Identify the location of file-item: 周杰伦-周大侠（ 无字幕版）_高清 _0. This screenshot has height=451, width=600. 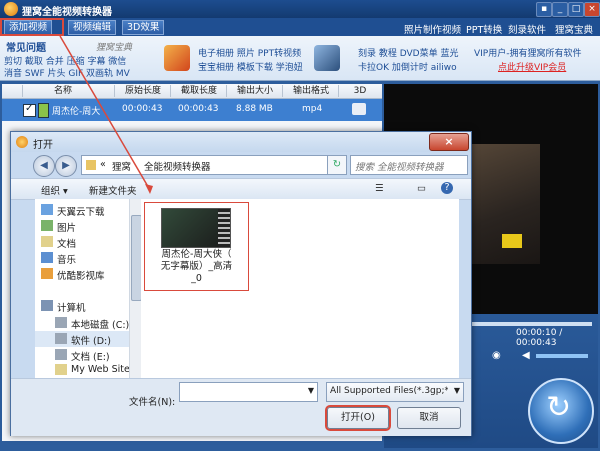
(196, 246).